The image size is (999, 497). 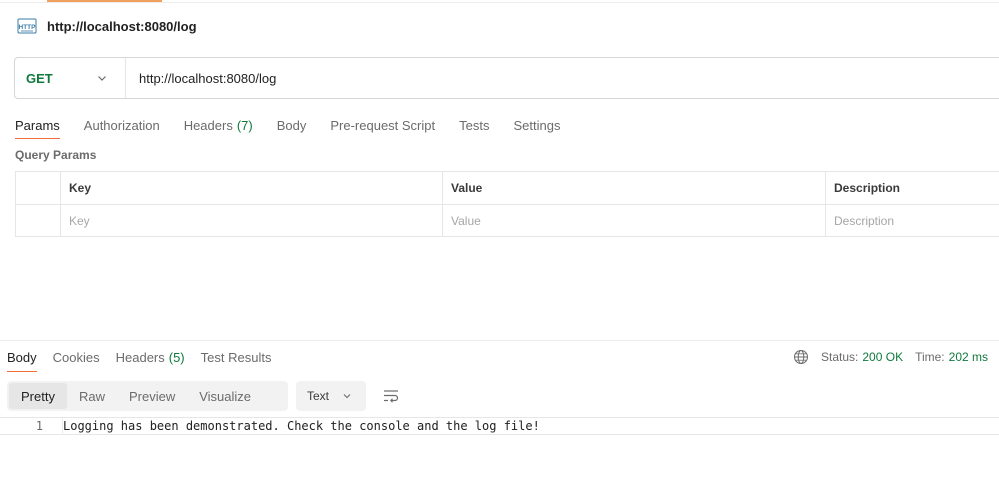 I want to click on tab-strip-divider, so click(x=499, y=2).